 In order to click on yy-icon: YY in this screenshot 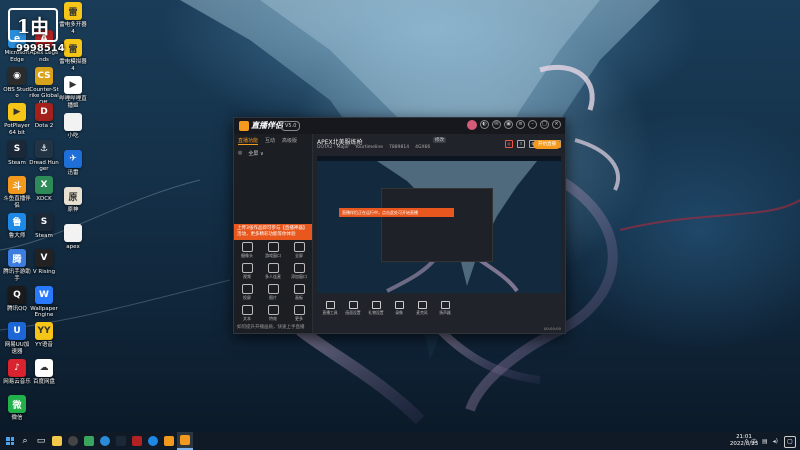, I will do `click(44, 331)`.